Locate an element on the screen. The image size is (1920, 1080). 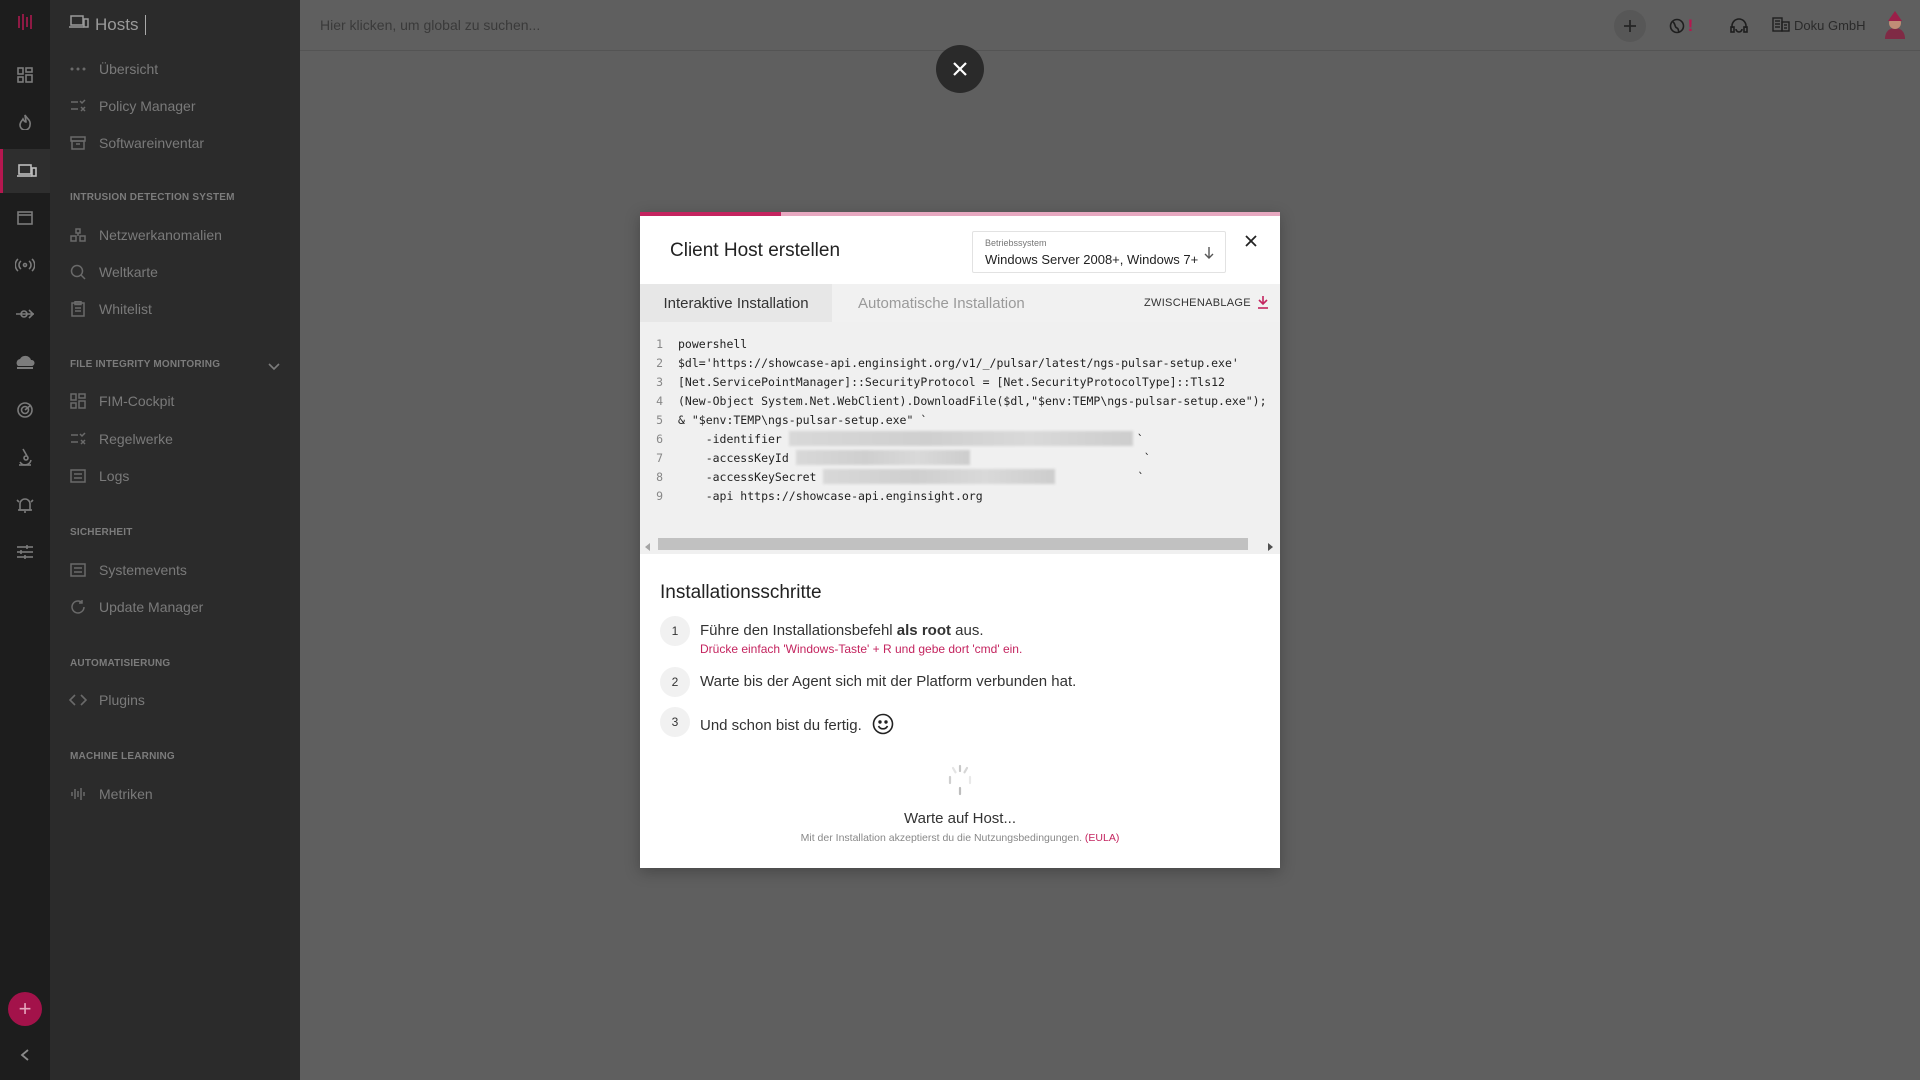
organization-switcher: Doku GmbH is located at coordinates (1819, 25).